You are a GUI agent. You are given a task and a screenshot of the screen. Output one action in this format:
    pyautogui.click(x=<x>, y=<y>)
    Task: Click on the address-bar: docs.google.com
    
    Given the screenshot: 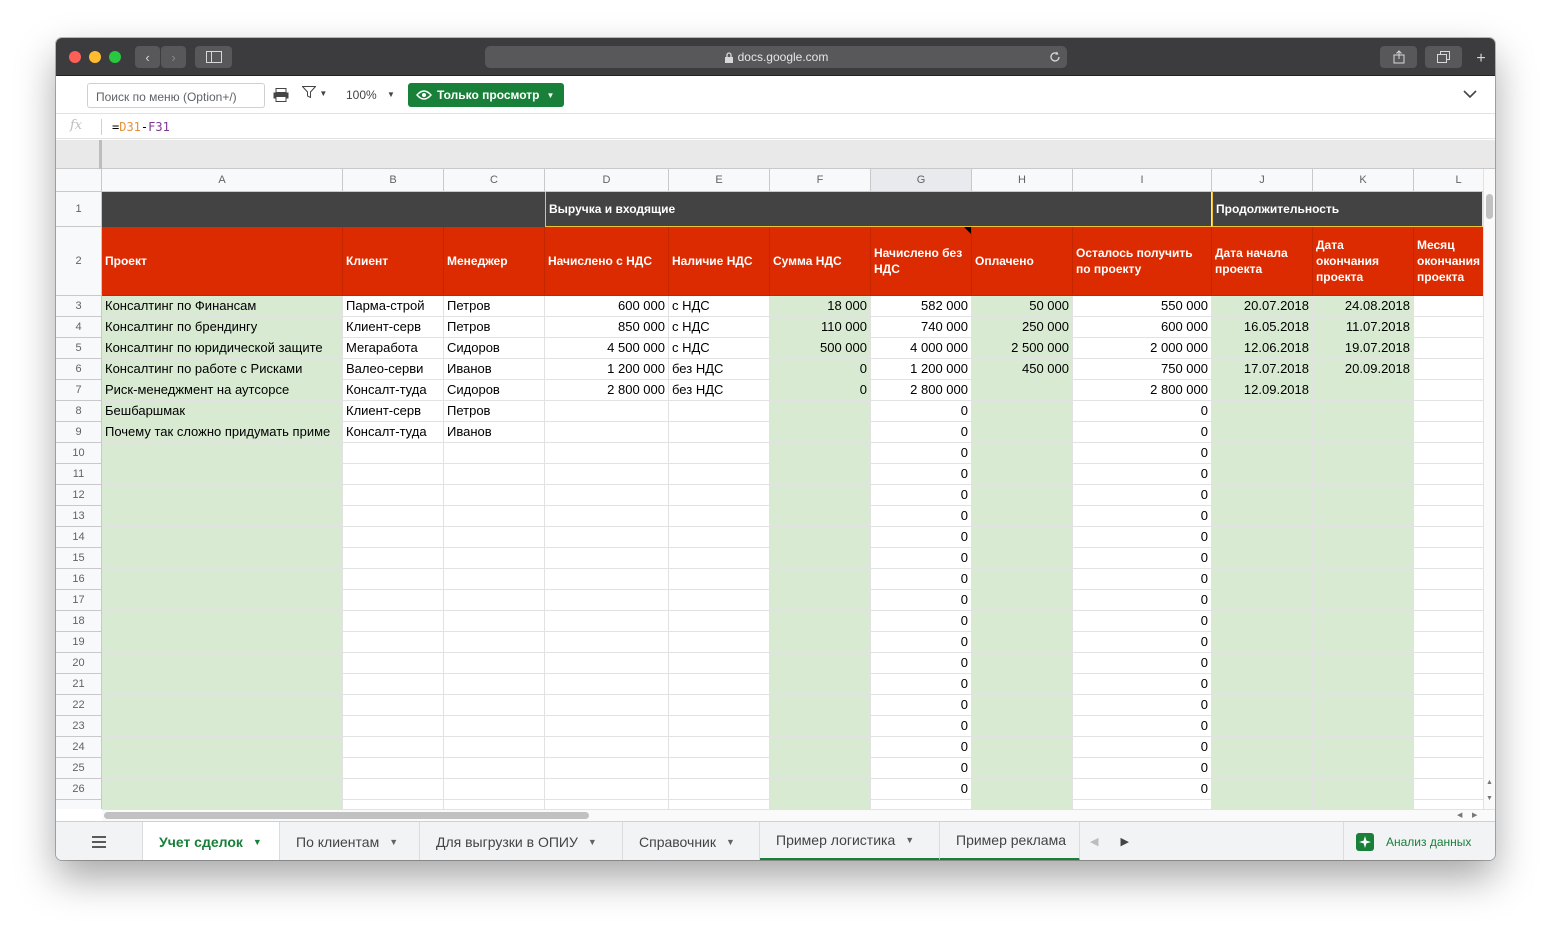 What is the action you would take?
    pyautogui.click(x=776, y=57)
    